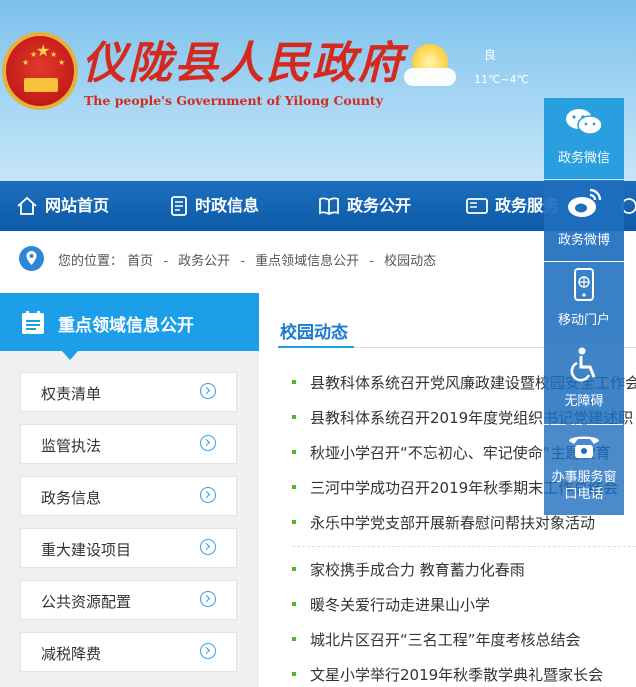 The image size is (636, 687). I want to click on news-item: 文星小学举行2019年秋季散学典礼暨家长会, so click(447, 674).